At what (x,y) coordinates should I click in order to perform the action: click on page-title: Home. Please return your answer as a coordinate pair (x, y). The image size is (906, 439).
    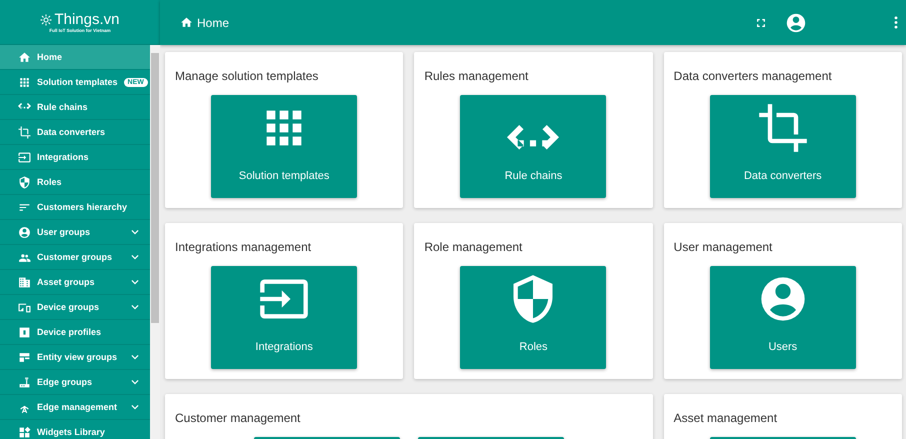
    Looking at the image, I should click on (213, 23).